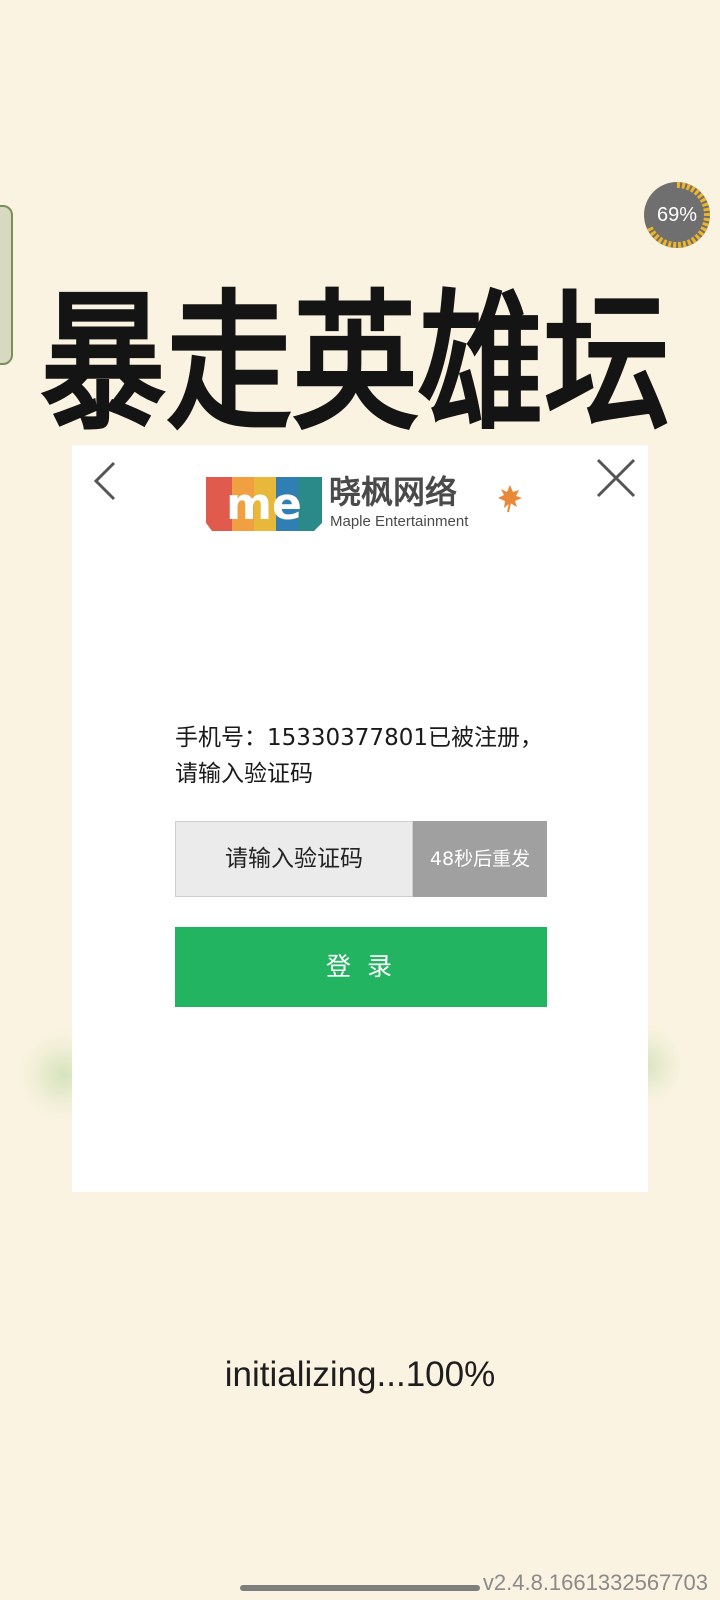 The image size is (720, 1600). What do you see at coordinates (480, 859) in the screenshot?
I see `resend-code-button: 48秒后重发` at bounding box center [480, 859].